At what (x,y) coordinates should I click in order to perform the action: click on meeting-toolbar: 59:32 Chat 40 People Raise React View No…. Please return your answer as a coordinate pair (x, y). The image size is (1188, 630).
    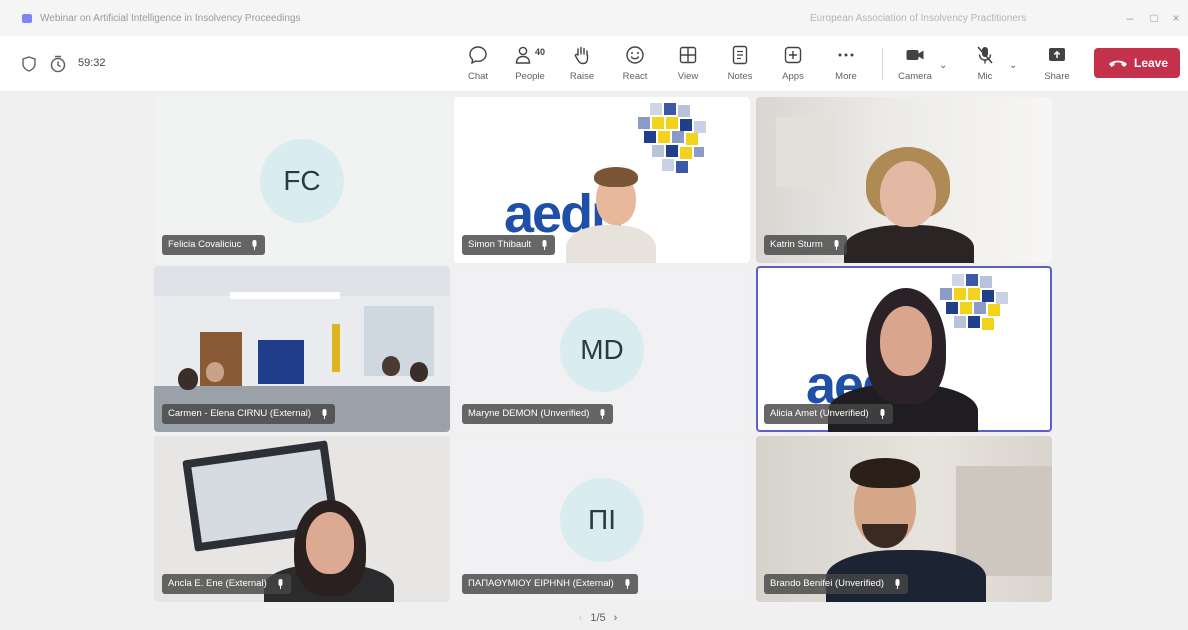
    Looking at the image, I should click on (594, 64).